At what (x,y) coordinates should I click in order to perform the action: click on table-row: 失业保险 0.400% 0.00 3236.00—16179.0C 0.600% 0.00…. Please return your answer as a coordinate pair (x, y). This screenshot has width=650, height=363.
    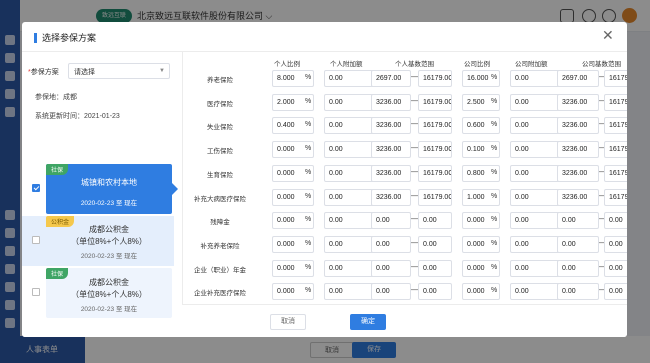
    Looking at the image, I should click on (408, 126).